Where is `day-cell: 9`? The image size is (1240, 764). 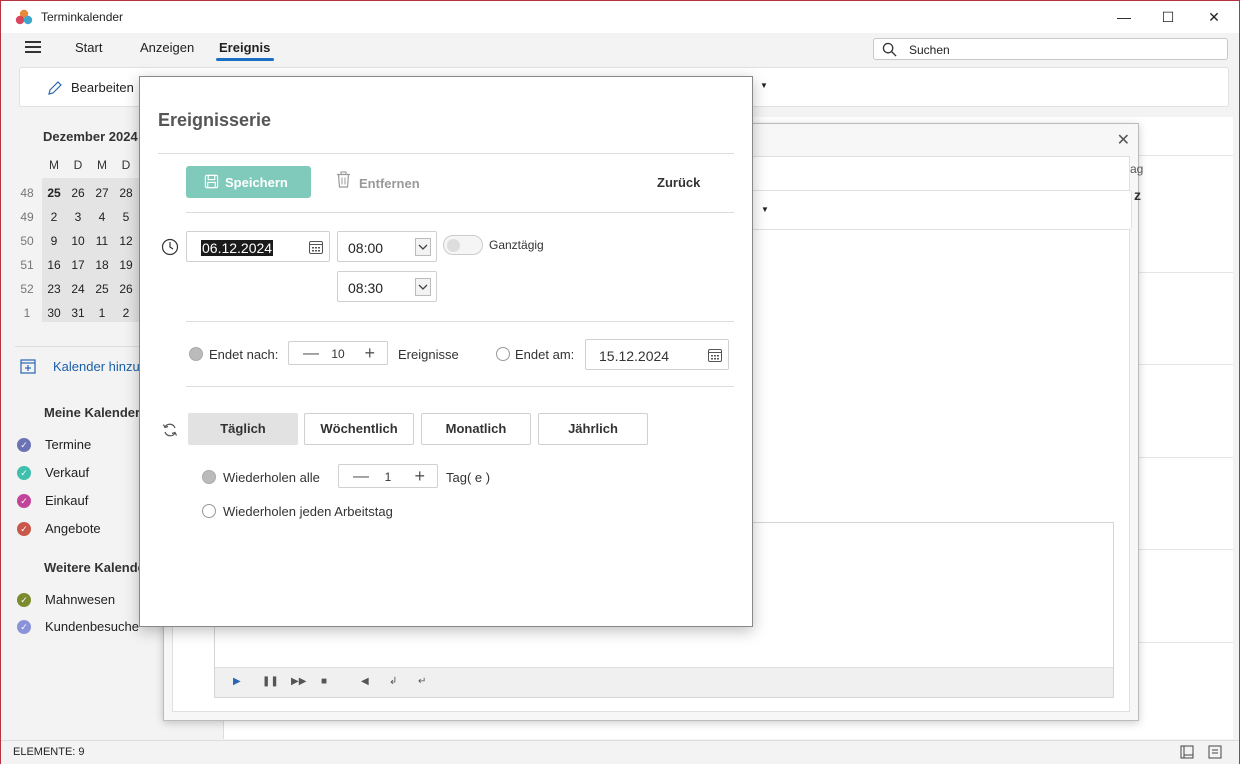
day-cell: 9 is located at coordinates (54, 241).